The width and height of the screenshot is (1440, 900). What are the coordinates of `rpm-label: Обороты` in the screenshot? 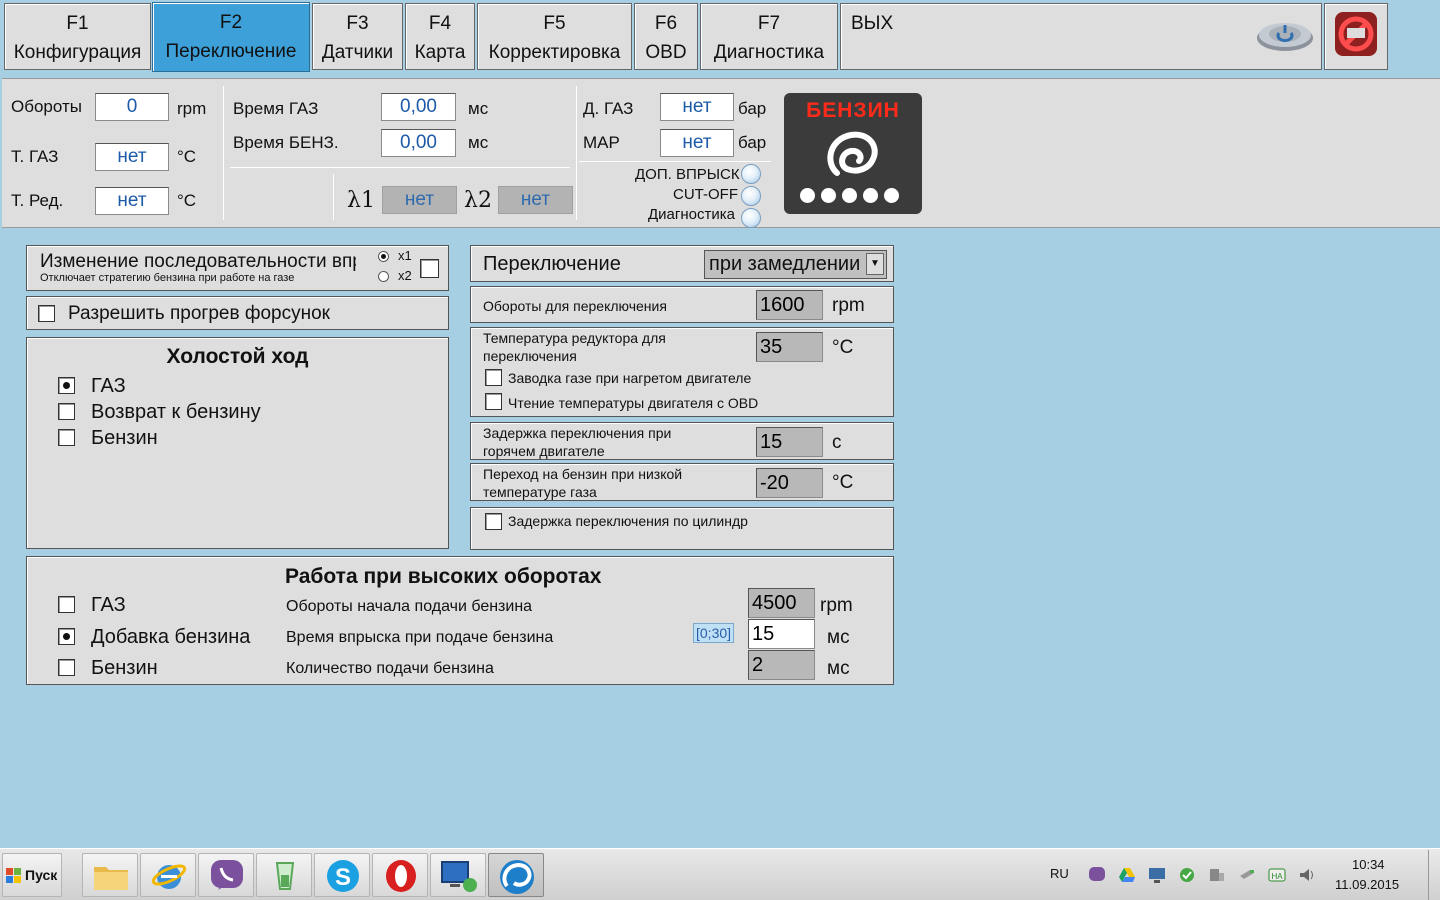 It's located at (46, 106).